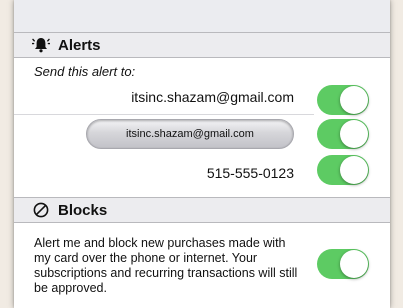  I want to click on top-band, so click(202, 16).